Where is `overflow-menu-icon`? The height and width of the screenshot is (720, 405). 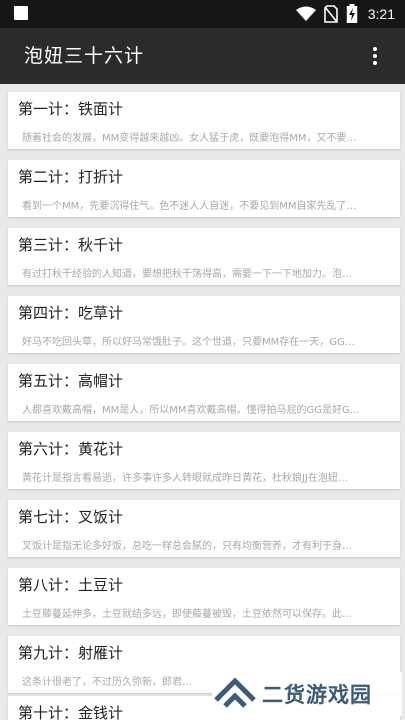 overflow-menu-icon is located at coordinates (375, 56).